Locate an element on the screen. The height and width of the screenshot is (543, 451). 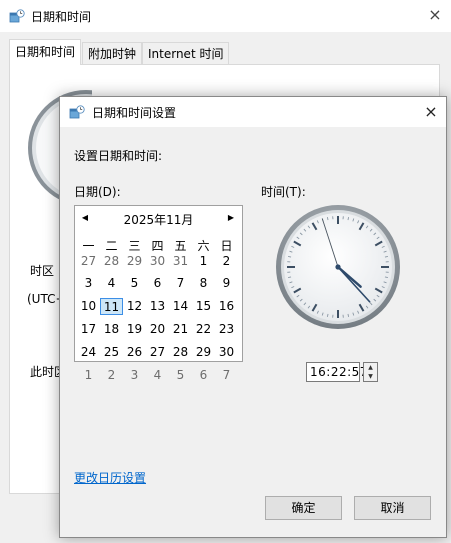
ok-button: 确定 is located at coordinates (303, 508).